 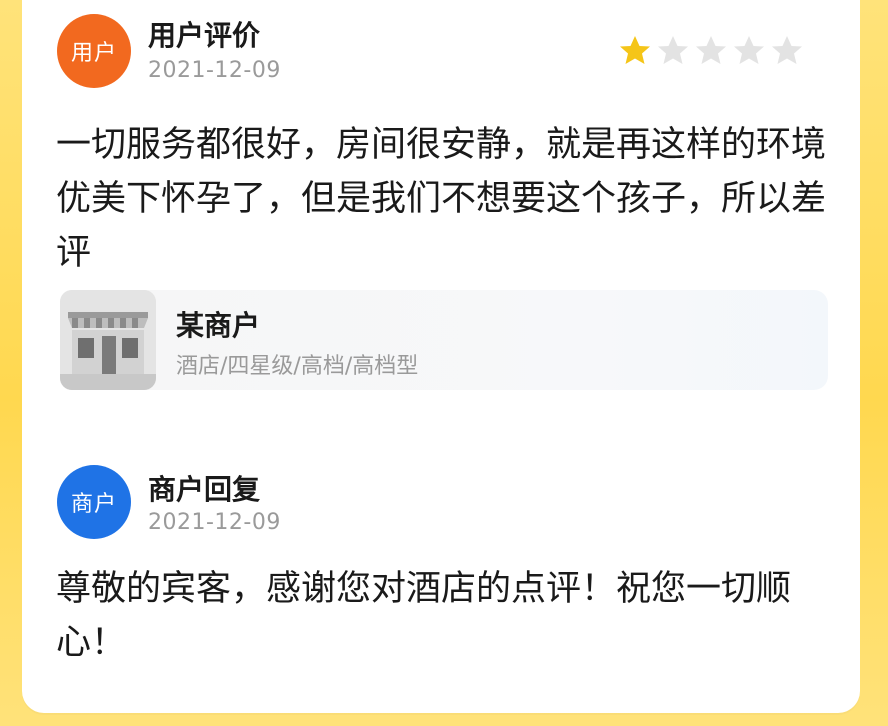 I want to click on reply-text: 尊敬的宾客，感谢您对酒店的点评！祝您一切顺心！, so click(x=424, y=616).